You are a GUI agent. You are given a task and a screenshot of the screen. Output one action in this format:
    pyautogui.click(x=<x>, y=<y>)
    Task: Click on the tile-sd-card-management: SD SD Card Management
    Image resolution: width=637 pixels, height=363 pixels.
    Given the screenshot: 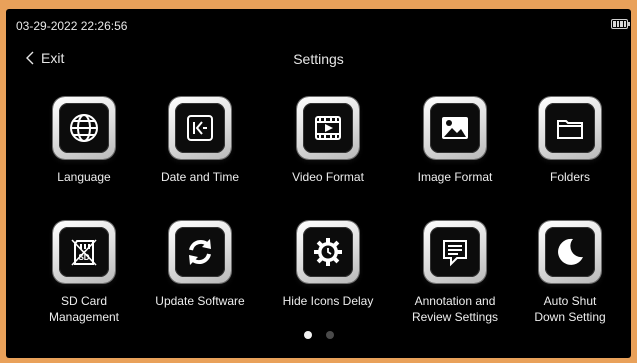 What is the action you would take?
    pyautogui.click(x=84, y=281)
    